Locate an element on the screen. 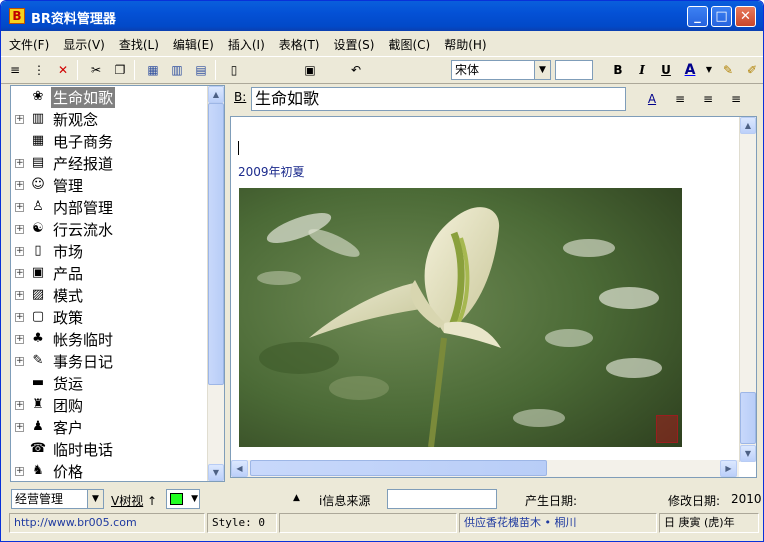 Image resolution: width=764 pixels, height=542 pixels. menu-help: 帮助(H) is located at coordinates (465, 44).